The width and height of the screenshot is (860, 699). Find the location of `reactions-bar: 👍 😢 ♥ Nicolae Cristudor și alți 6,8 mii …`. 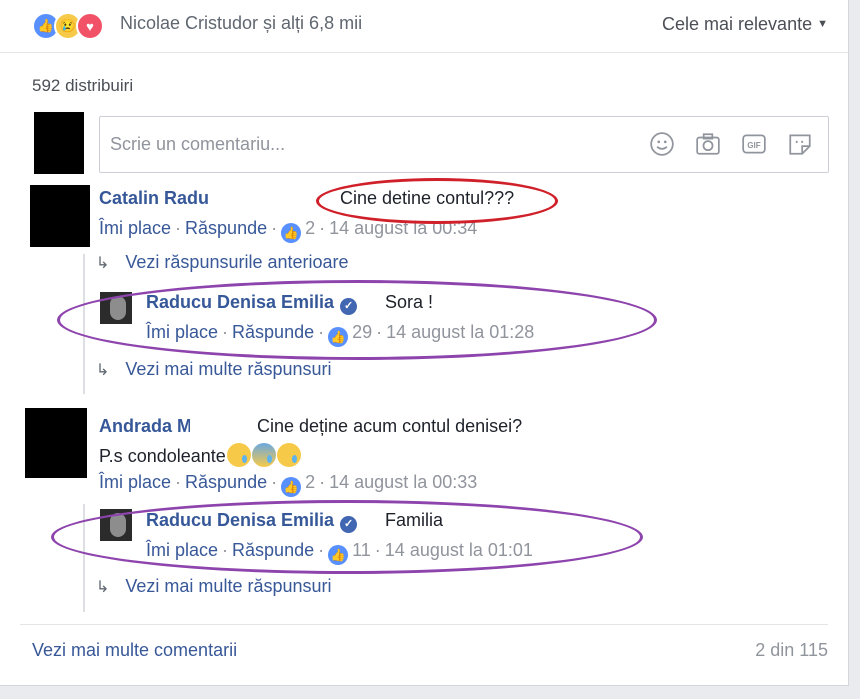

reactions-bar: 👍 😢 ♥ Nicolae Cristudor și alți 6,8 mii … is located at coordinates (424, 26).